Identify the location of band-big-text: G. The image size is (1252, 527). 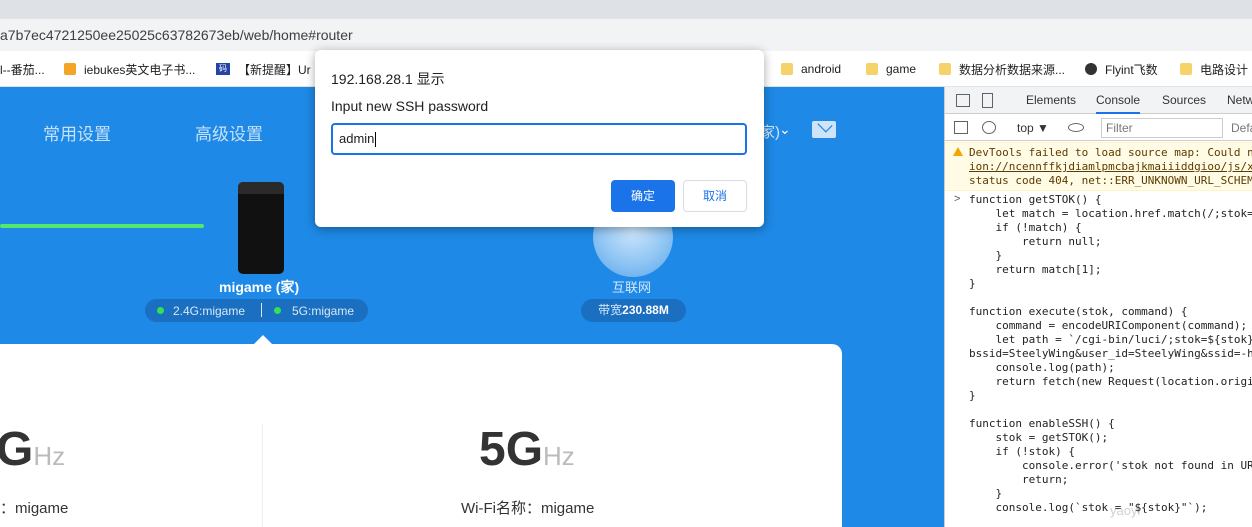
(17, 449).